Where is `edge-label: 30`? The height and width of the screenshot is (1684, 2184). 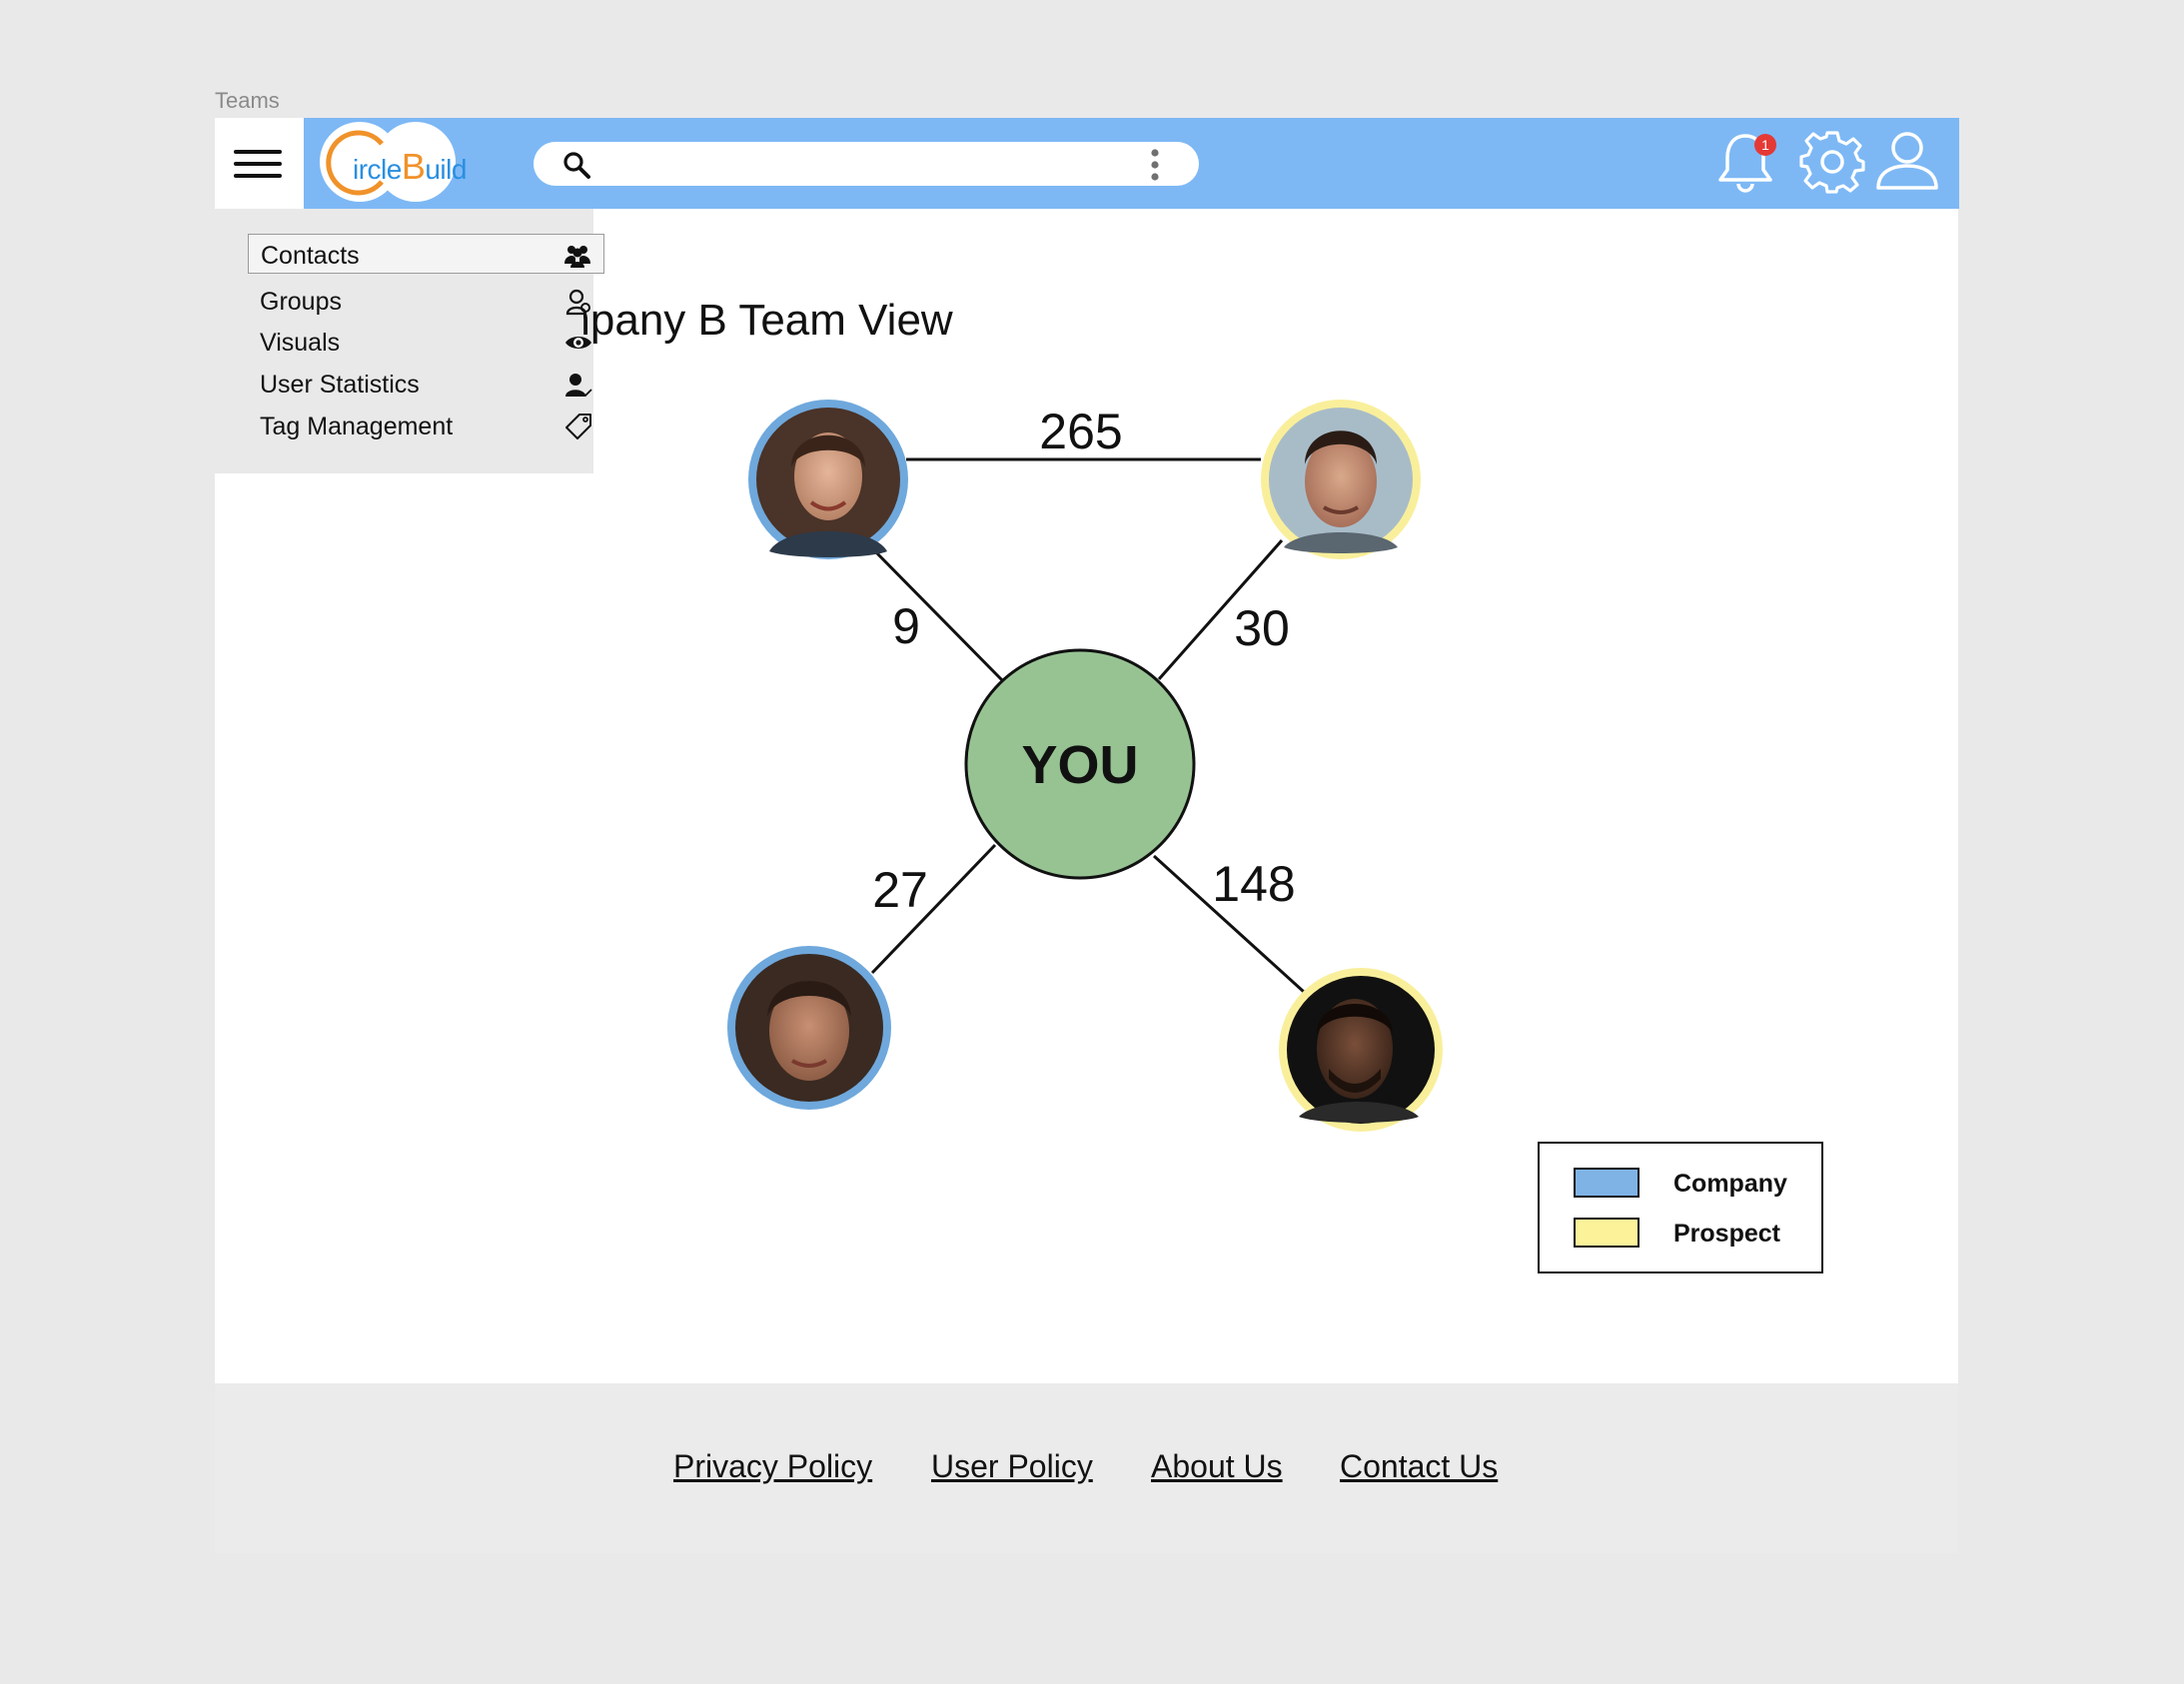 edge-label: 30 is located at coordinates (1262, 628).